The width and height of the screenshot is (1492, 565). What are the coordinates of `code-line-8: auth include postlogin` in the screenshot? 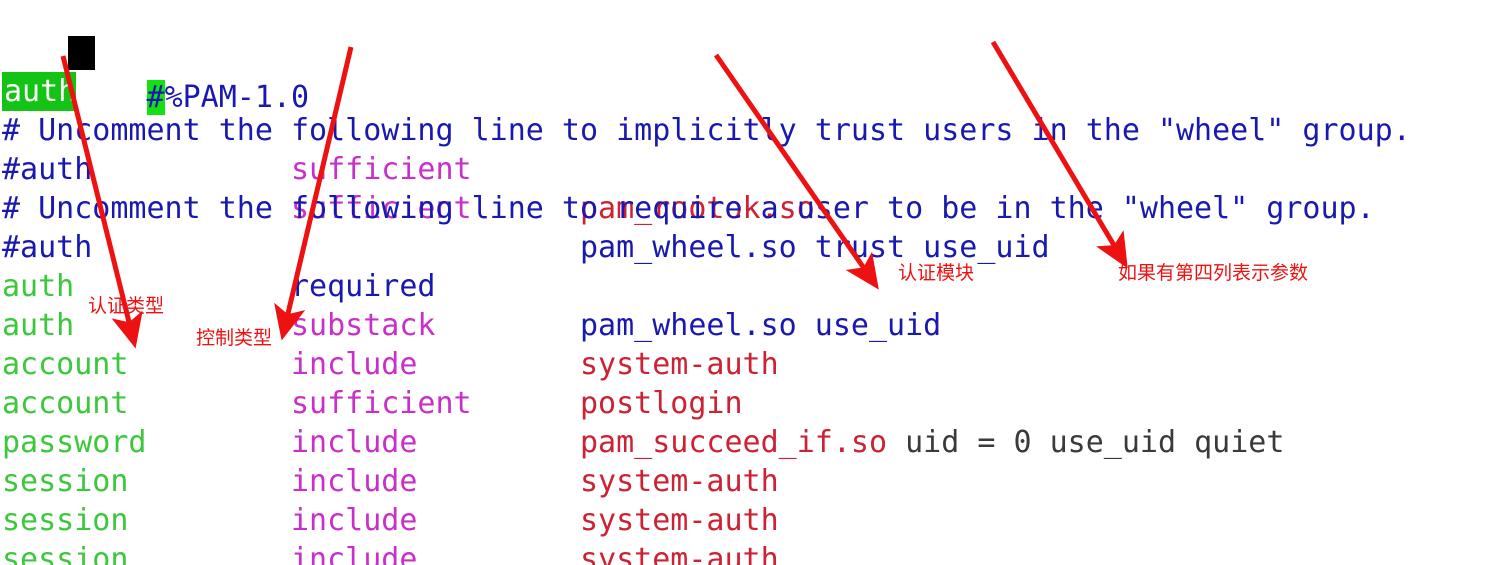 It's located at (371, 344).